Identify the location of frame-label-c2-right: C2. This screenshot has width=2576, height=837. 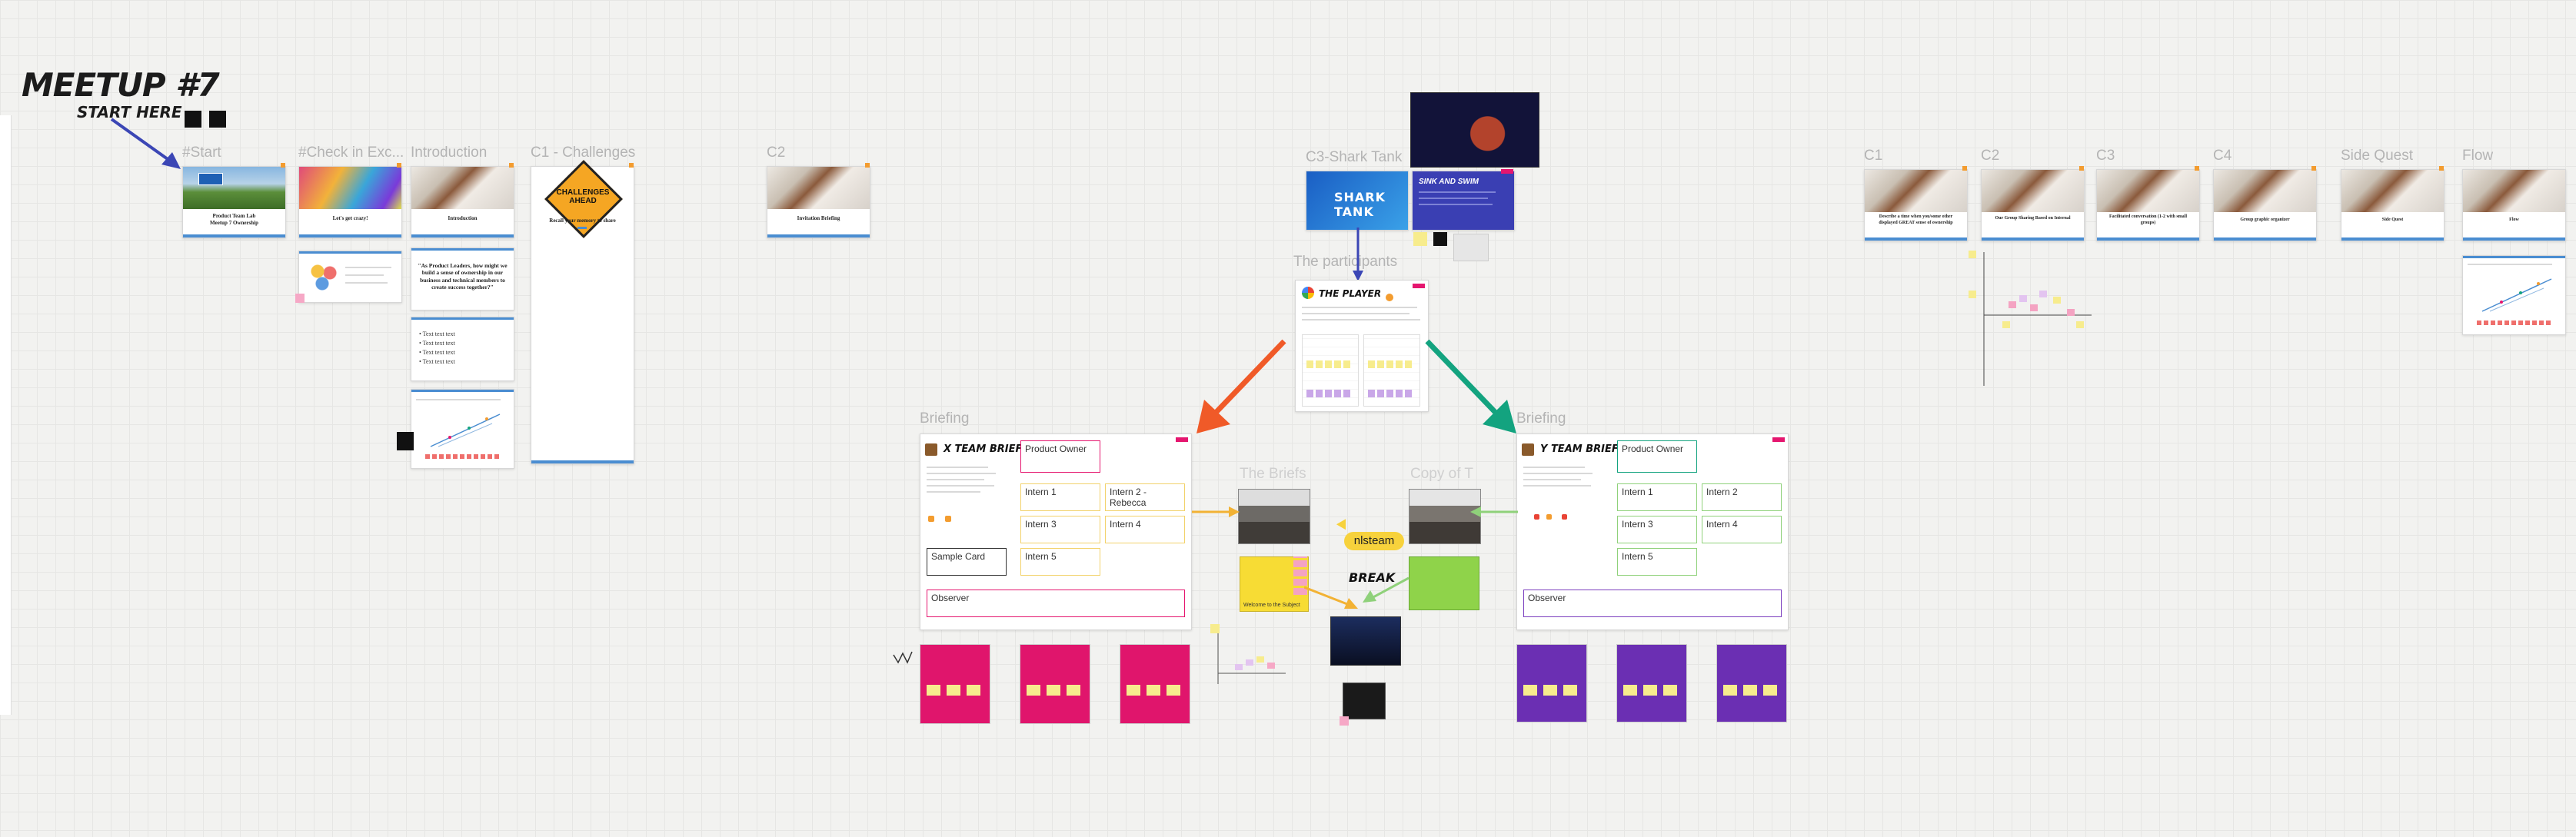
(1990, 156).